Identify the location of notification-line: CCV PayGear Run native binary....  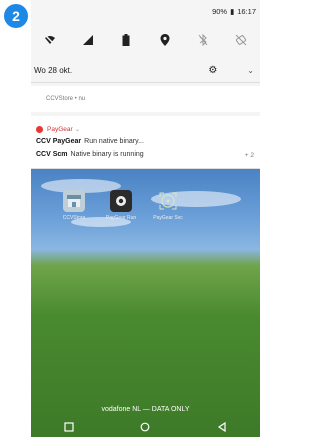
(90, 141).